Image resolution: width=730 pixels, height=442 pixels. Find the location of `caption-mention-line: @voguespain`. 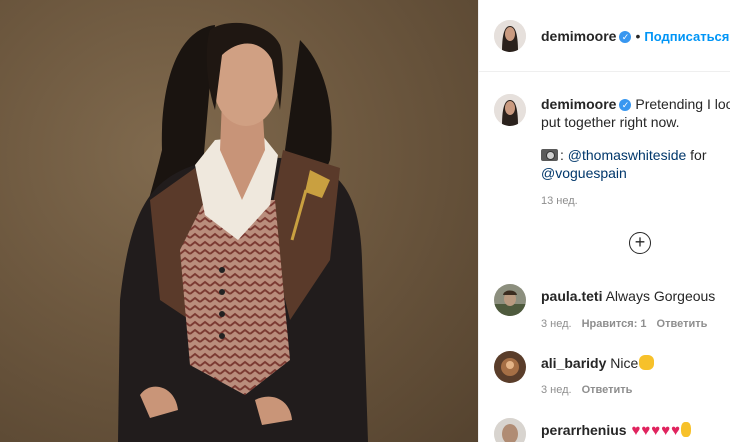

caption-mention-line: @voguespain is located at coordinates (584, 173).